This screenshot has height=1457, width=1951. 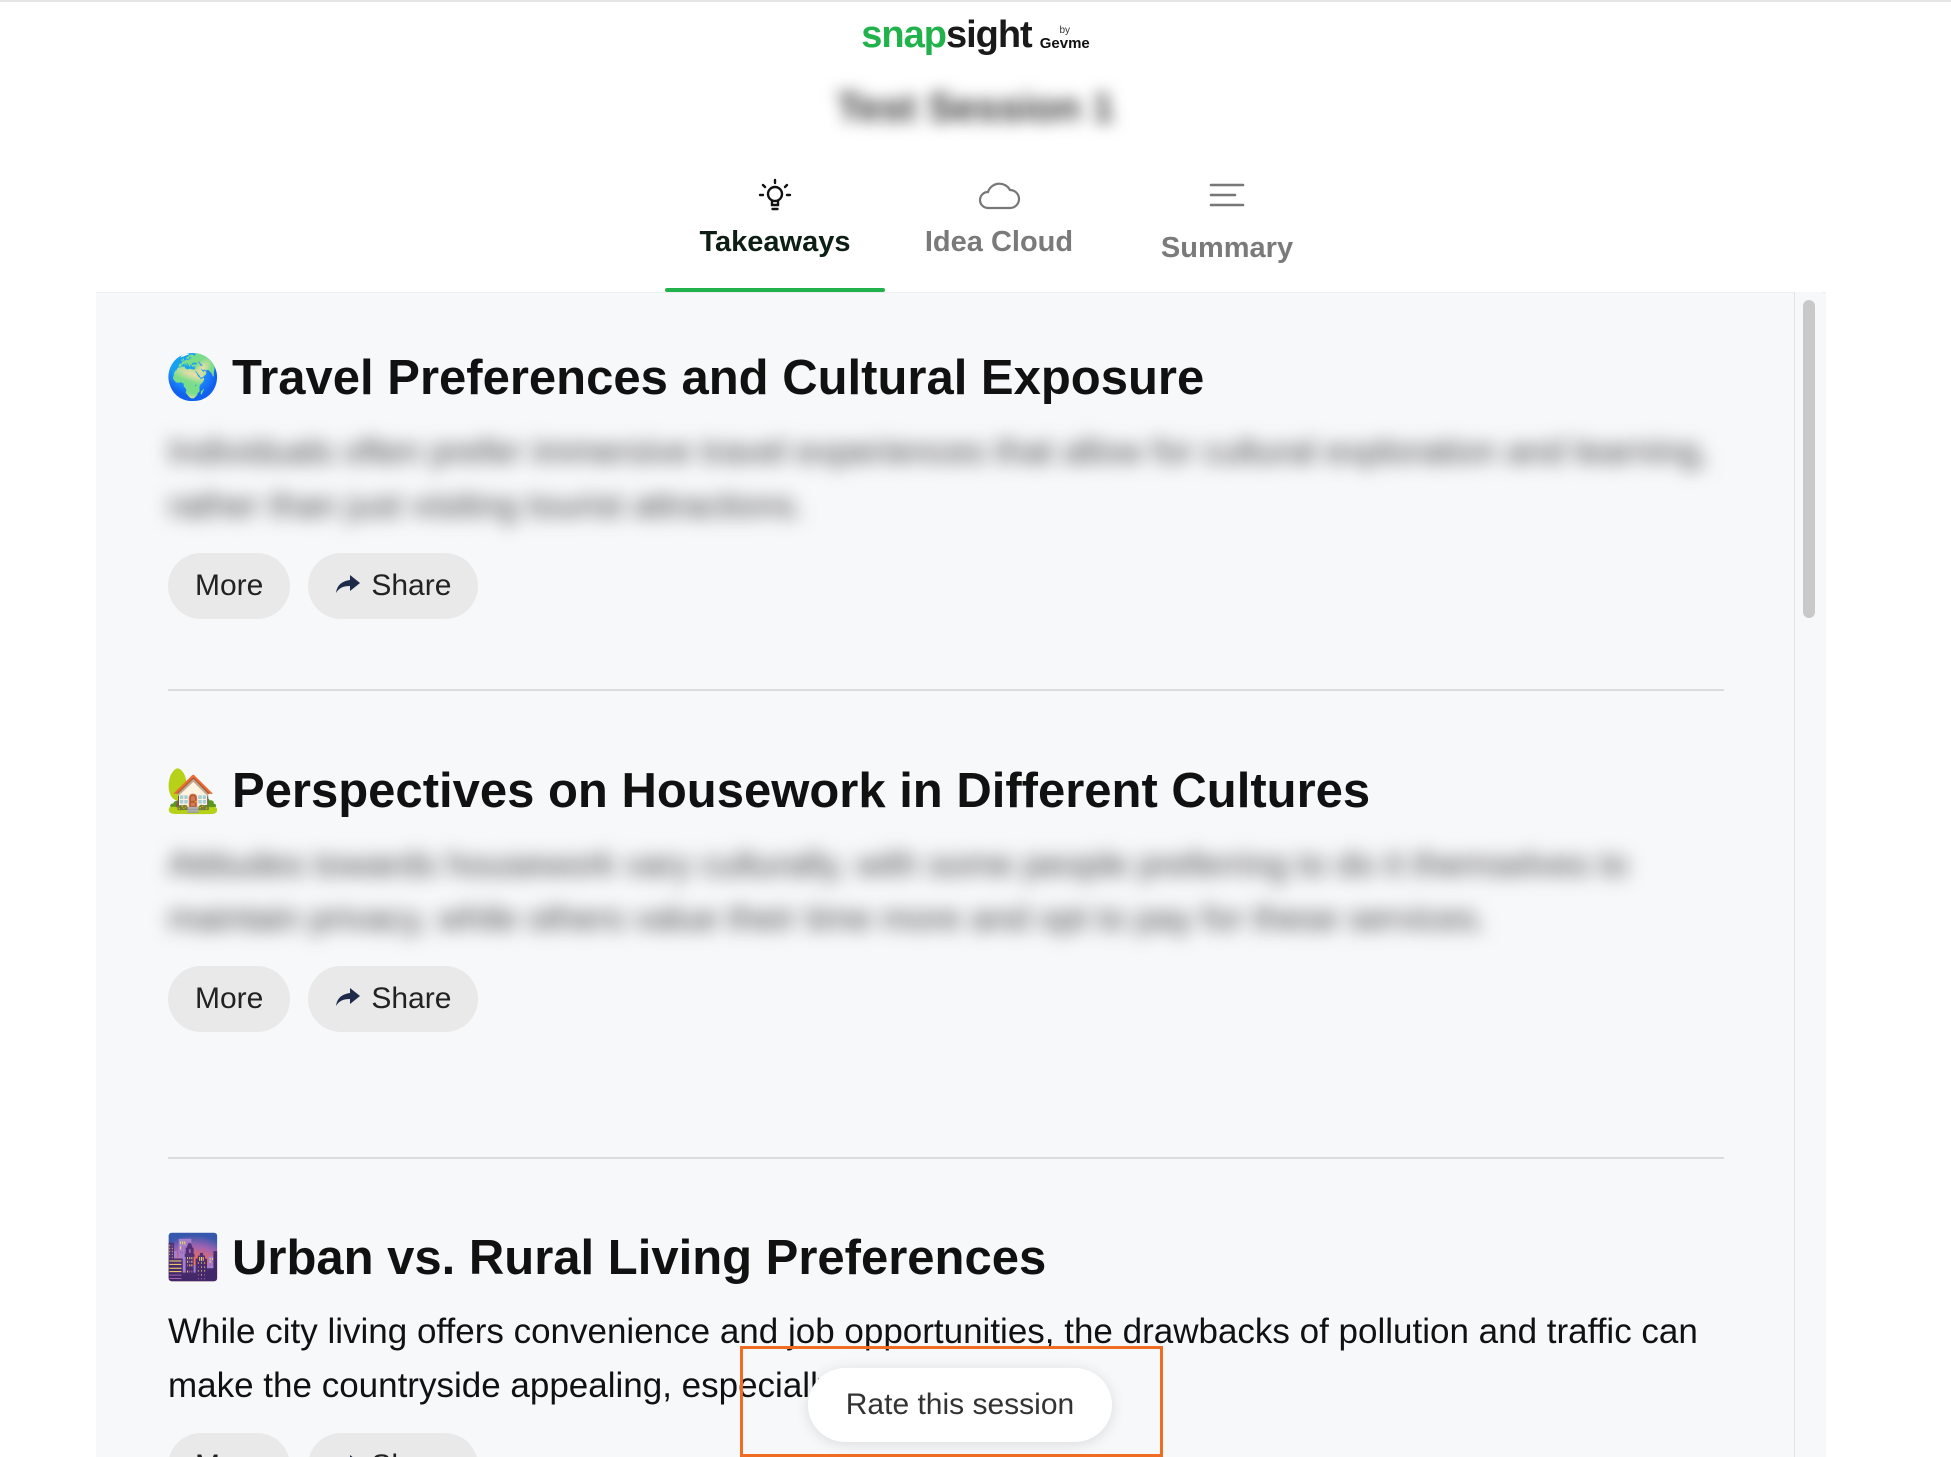 What do you see at coordinates (999, 242) in the screenshot?
I see `tab-label: Idea Cloud` at bounding box center [999, 242].